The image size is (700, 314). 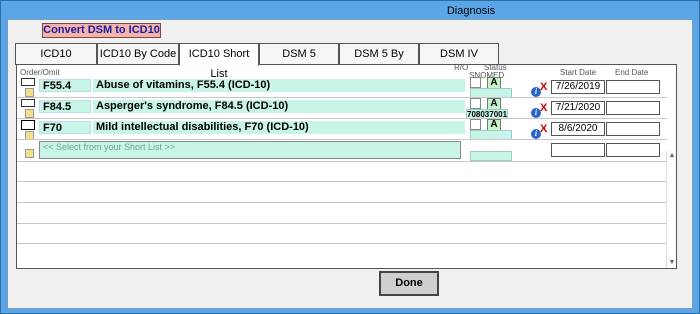 What do you see at coordinates (101, 30) in the screenshot?
I see `convert-dsm-button: Convert DSM to ICD10` at bounding box center [101, 30].